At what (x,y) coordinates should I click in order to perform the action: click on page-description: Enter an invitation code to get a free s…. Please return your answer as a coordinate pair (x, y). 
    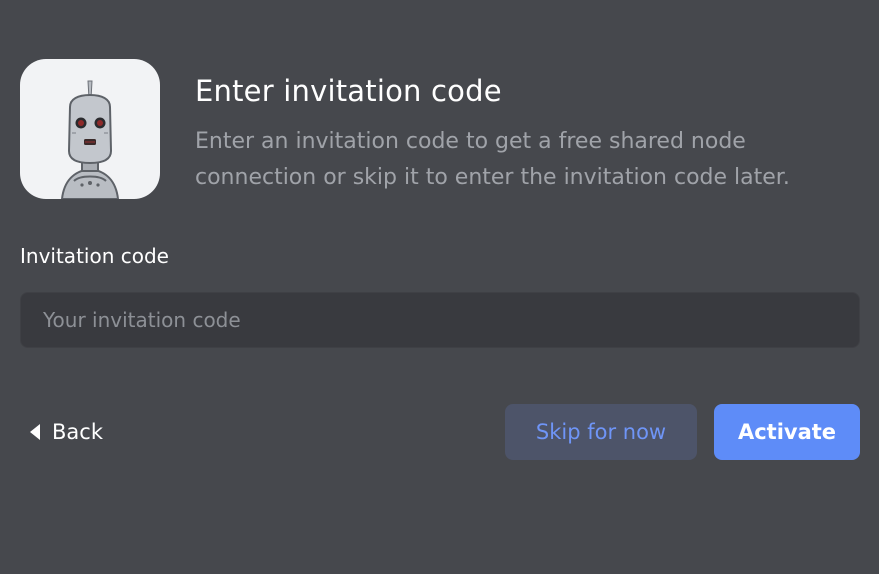
    Looking at the image, I should click on (492, 159).